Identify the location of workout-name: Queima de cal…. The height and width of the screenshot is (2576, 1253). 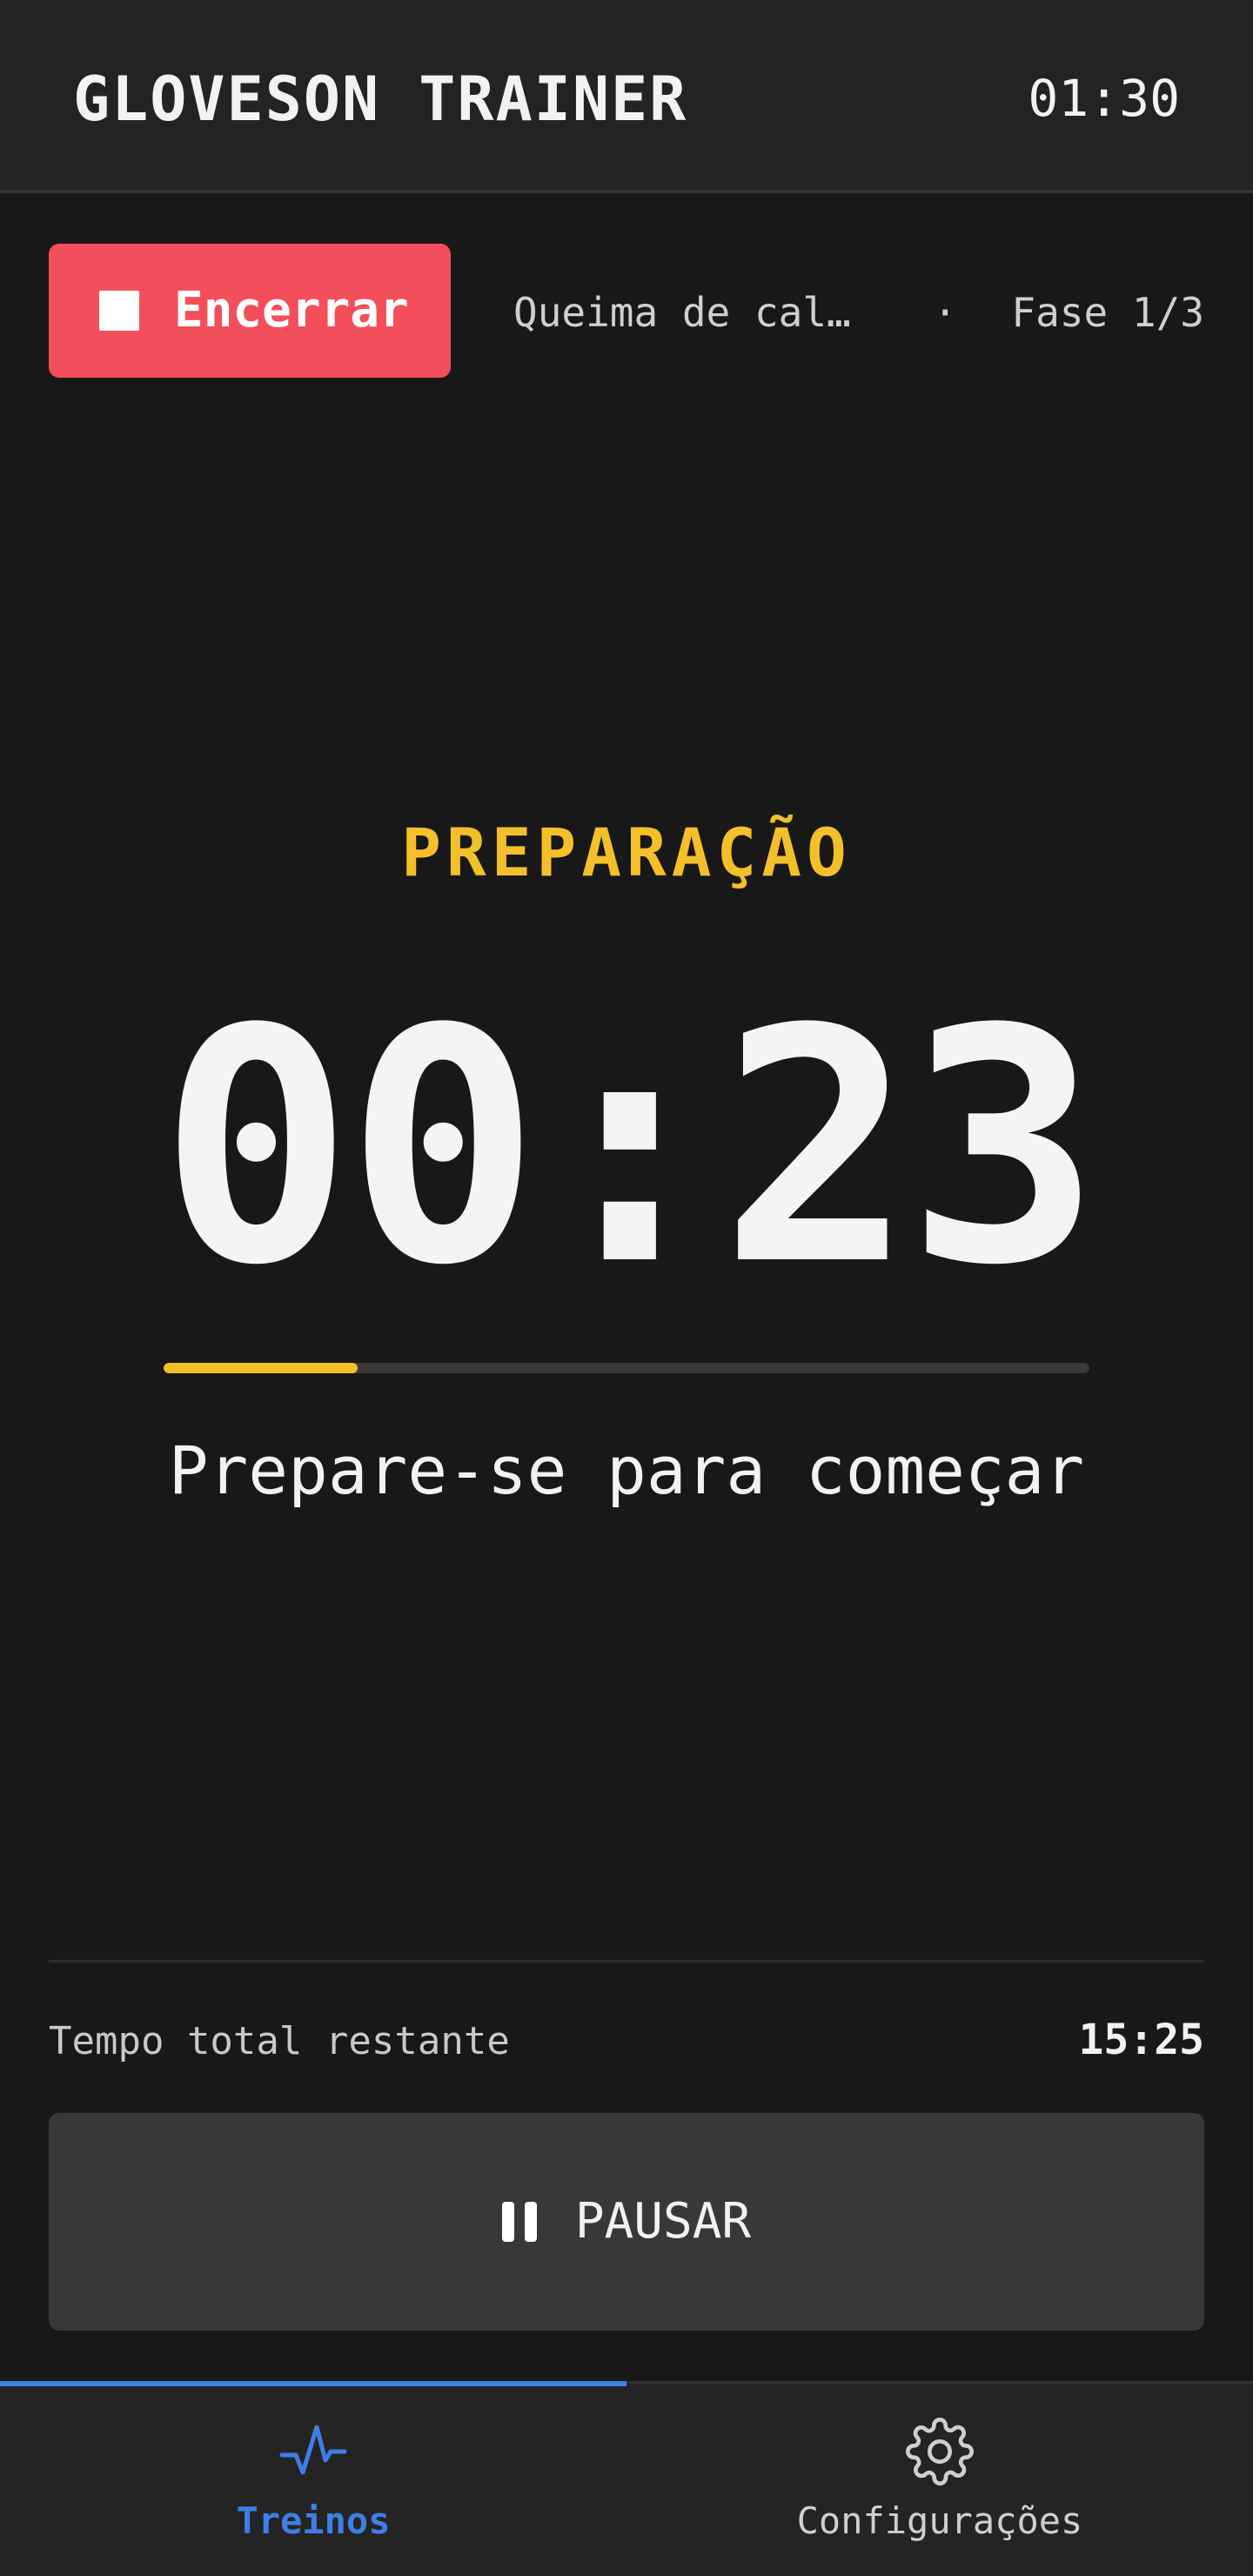
(682, 312).